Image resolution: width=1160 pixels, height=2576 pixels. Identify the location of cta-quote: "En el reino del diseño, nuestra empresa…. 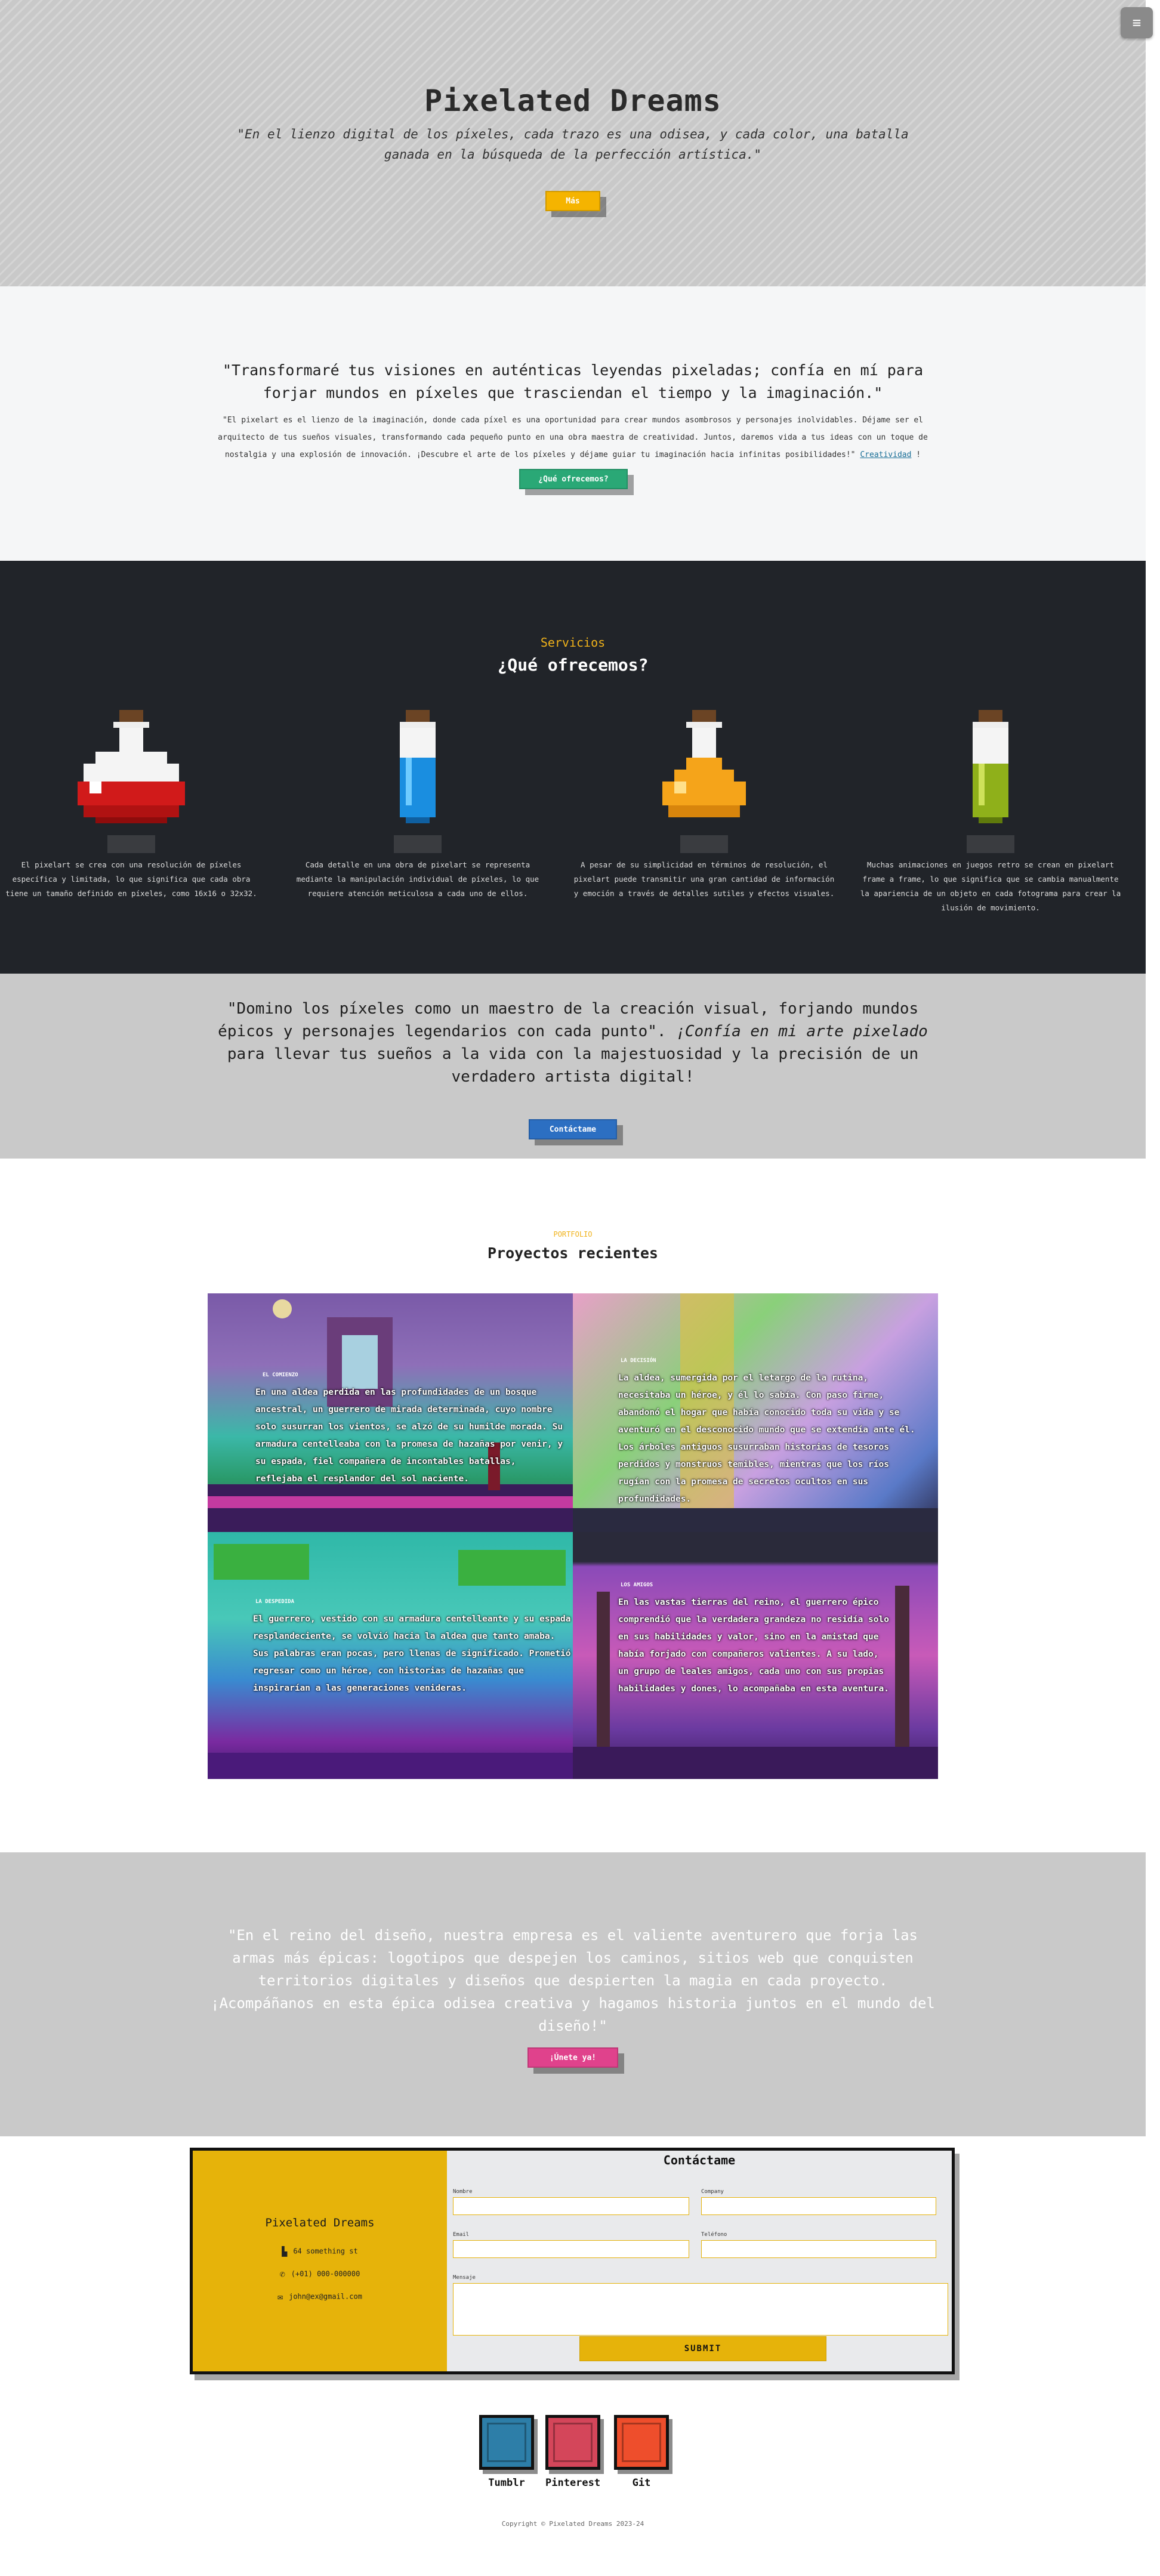
(573, 1981).